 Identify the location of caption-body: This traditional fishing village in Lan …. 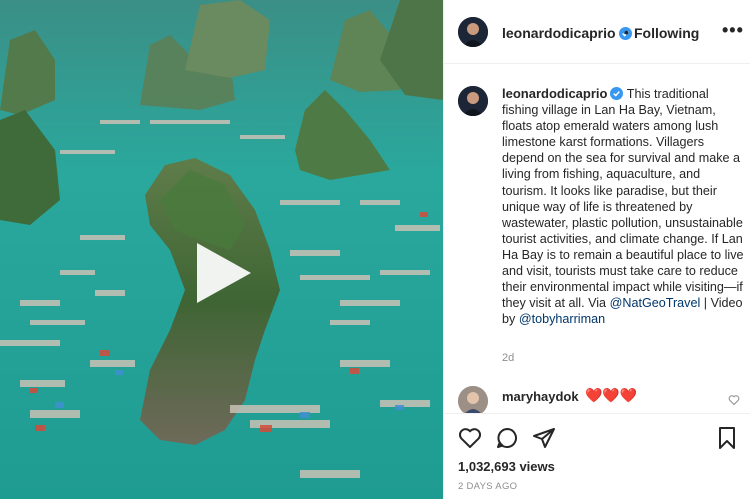
(623, 199).